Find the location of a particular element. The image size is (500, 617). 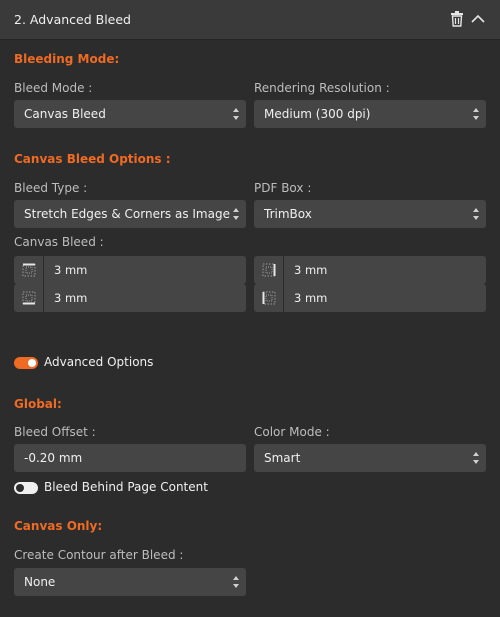

section-title-global: Global: is located at coordinates (38, 404).